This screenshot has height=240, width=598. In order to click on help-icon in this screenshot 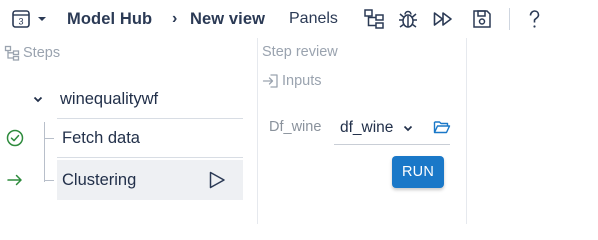, I will do `click(534, 19)`.